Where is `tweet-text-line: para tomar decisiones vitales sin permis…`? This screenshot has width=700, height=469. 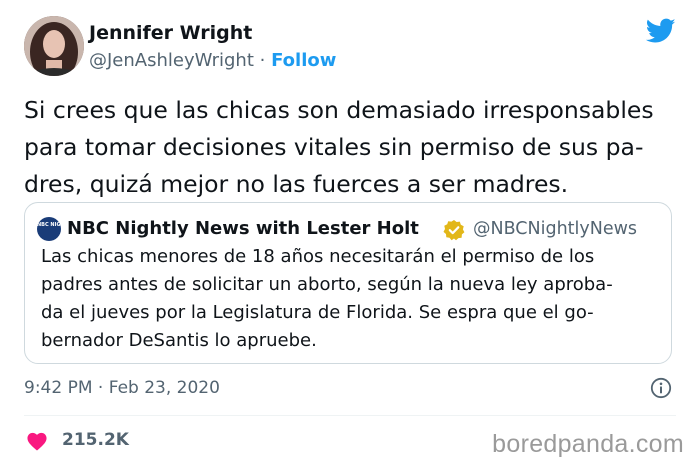 tweet-text-line: para tomar decisiones vitales sin permis… is located at coordinates (334, 147).